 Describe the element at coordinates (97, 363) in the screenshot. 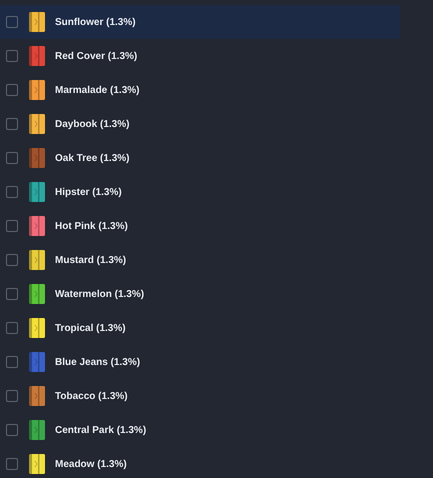

I see `item-label: Blue Jeans (1.3%)` at that location.